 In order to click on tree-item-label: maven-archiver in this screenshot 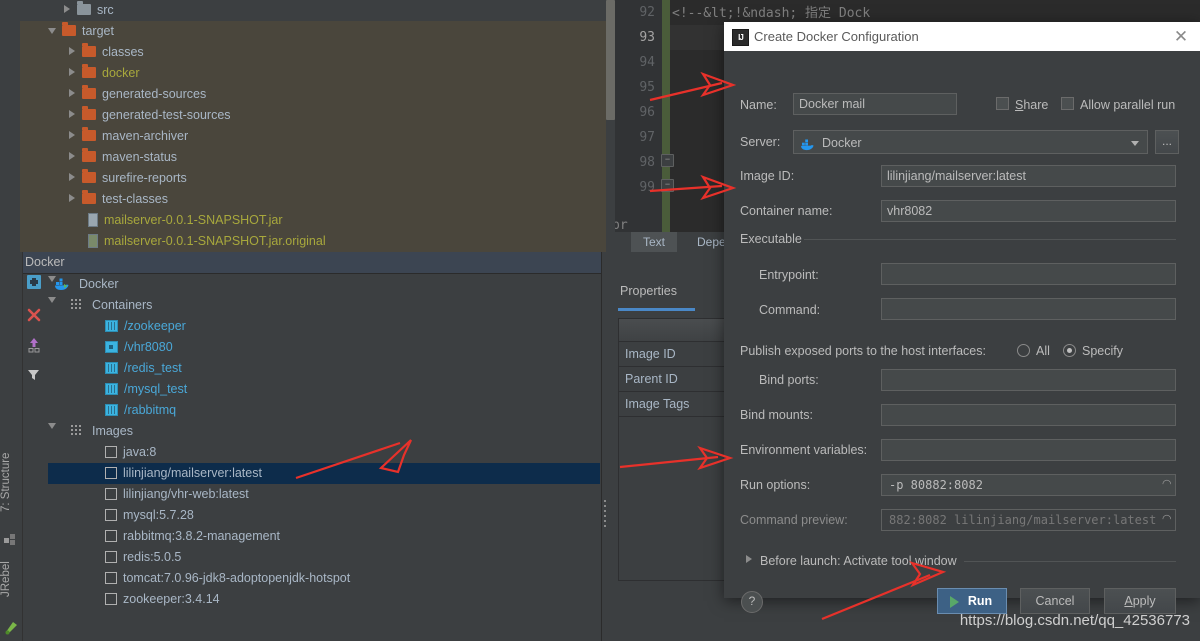, I will do `click(145, 136)`.